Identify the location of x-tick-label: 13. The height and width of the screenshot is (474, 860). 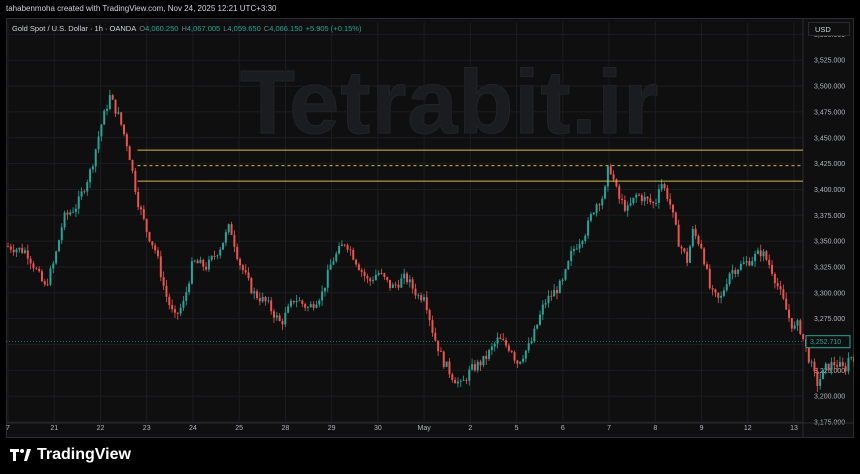
(794, 428).